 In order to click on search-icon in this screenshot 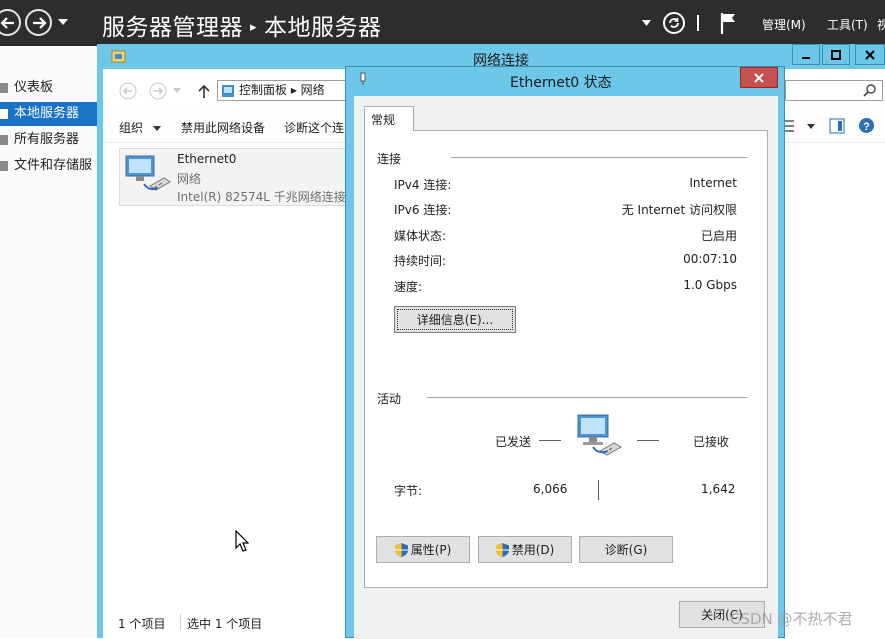, I will do `click(869, 90)`.